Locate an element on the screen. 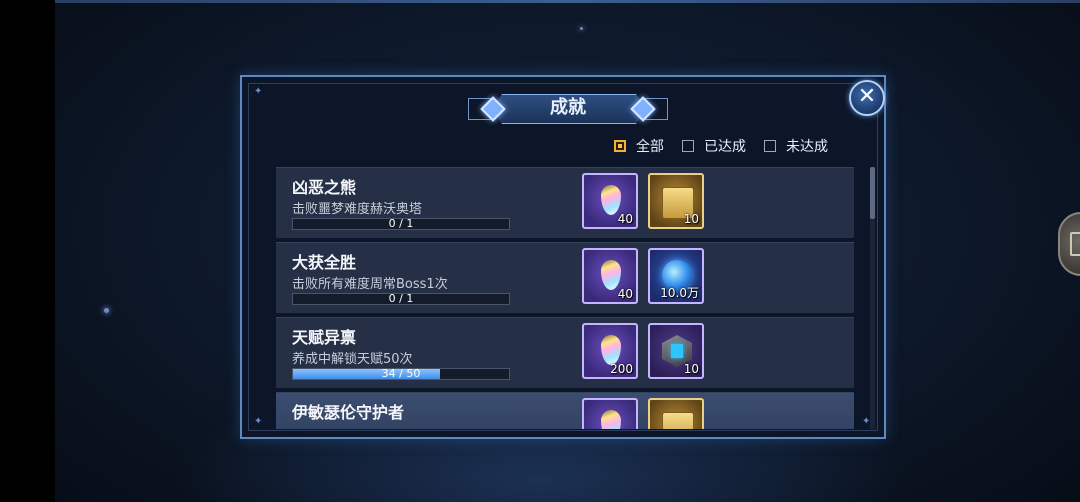 Image resolution: width=1080 pixels, height=502 pixels. filter-label: 未达成 is located at coordinates (807, 147).